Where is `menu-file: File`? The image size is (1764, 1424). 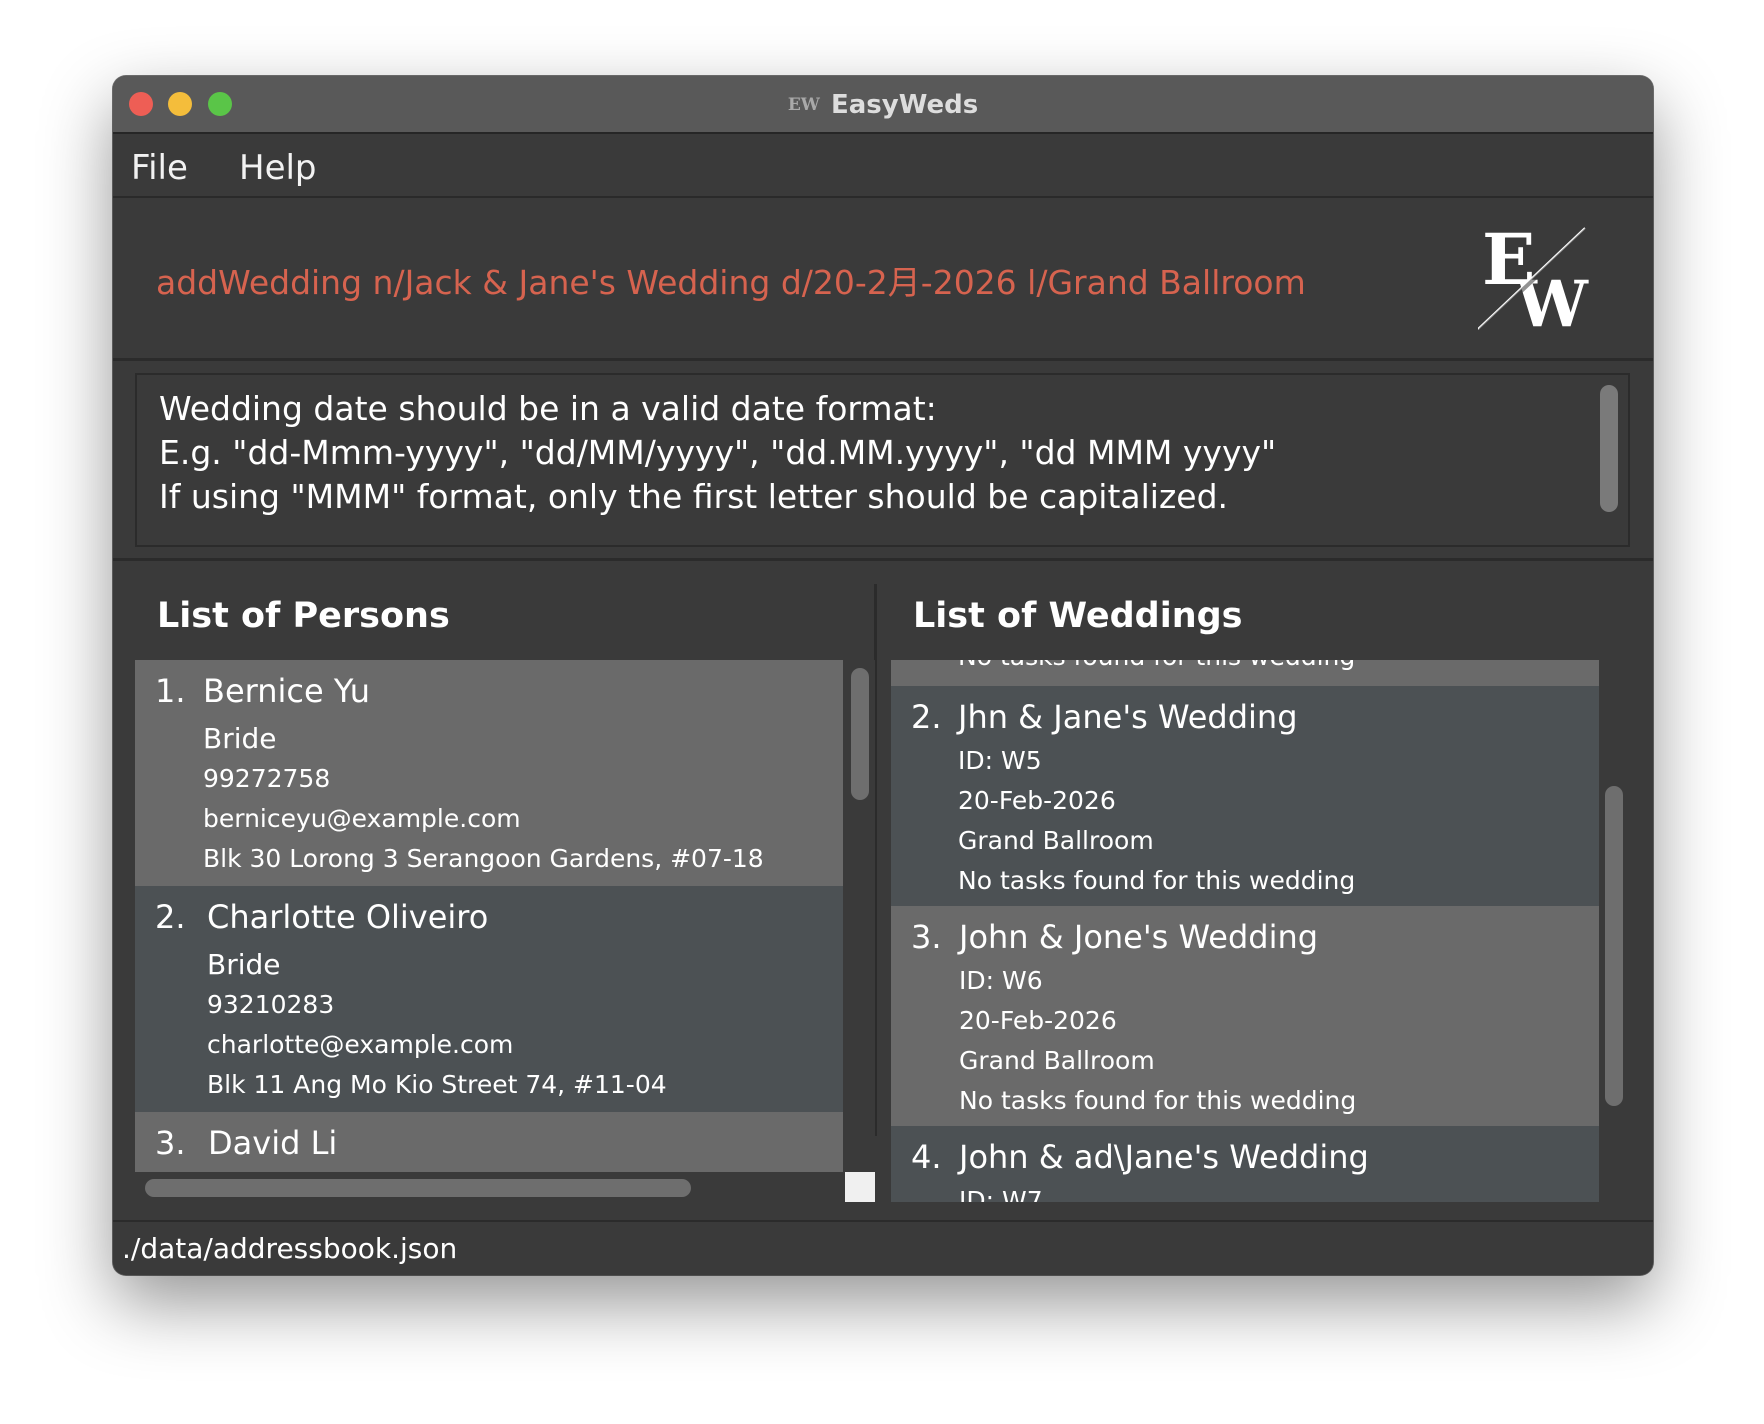
menu-file: File is located at coordinates (159, 168).